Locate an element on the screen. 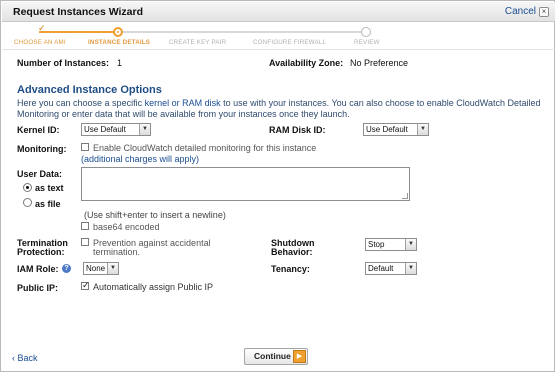 The image size is (555, 372). iam-role-label: IAM Role: is located at coordinates (38, 269).